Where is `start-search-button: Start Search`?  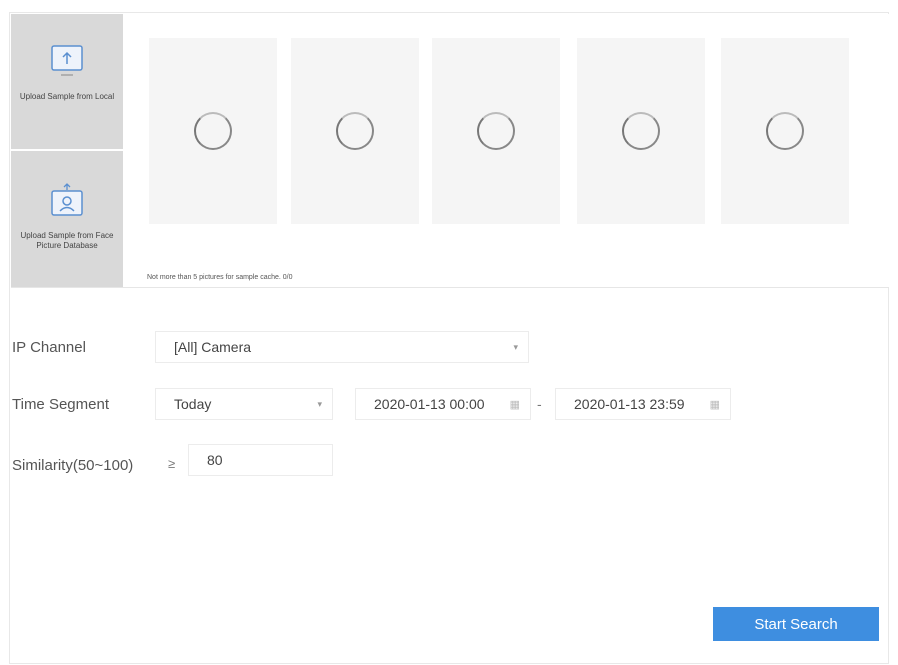 start-search-button: Start Search is located at coordinates (796, 624).